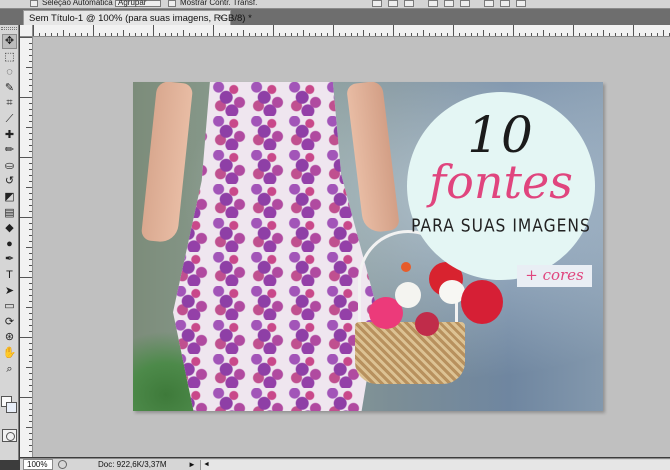 This screenshot has height=470, width=670. Describe the element at coordinates (9, 322) in the screenshot. I see `3d-rotate-tool-icon: ⟳` at that location.